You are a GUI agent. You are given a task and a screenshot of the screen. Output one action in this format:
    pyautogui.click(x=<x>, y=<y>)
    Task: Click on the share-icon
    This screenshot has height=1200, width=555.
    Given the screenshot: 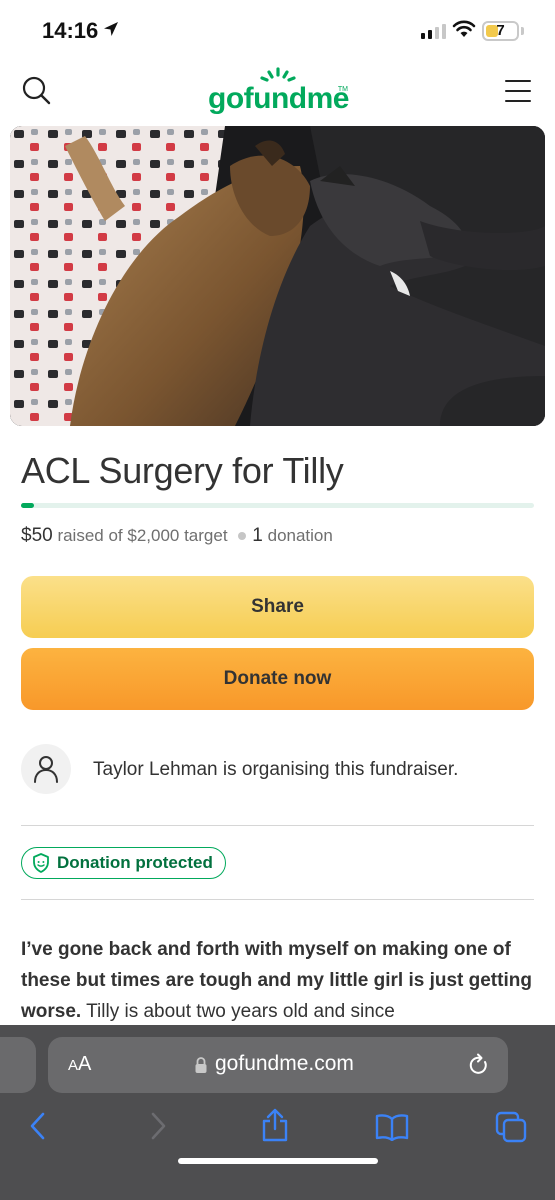 What is the action you would take?
    pyautogui.click(x=275, y=1125)
    